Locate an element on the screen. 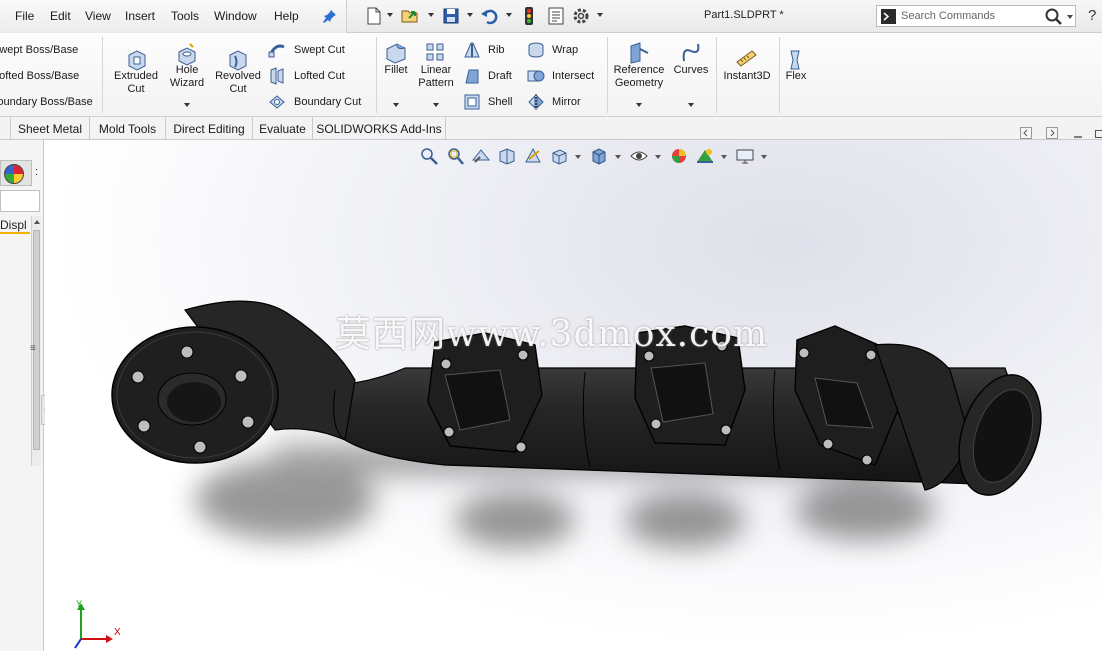 The width and height of the screenshot is (1102, 651). tab-sheet-metal: Sheet Metal is located at coordinates (50, 128).